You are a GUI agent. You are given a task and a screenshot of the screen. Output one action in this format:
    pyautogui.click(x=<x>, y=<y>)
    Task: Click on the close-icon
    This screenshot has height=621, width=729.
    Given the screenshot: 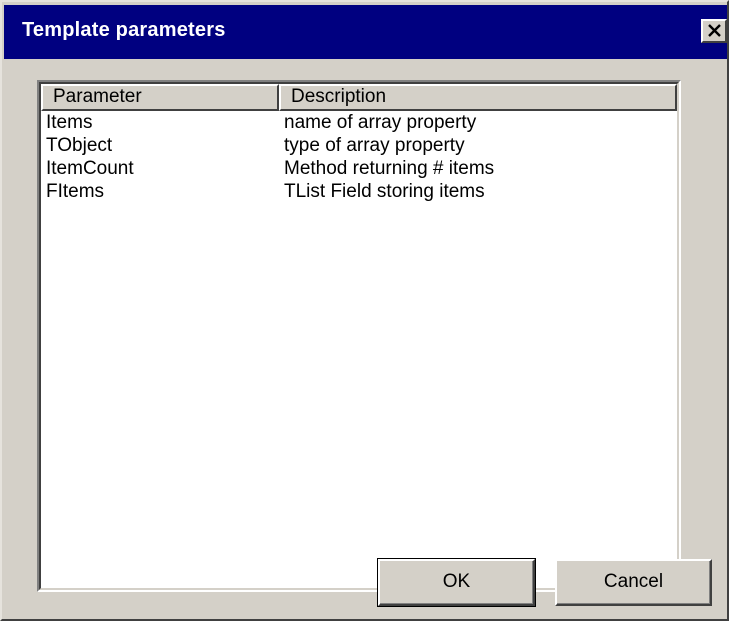 What is the action you would take?
    pyautogui.click(x=714, y=30)
    